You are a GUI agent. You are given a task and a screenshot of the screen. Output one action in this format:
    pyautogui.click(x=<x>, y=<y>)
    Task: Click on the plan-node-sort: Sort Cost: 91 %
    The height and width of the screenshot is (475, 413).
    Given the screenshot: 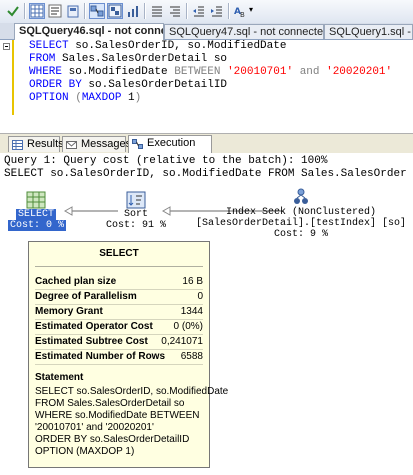 What is the action you would take?
    pyautogui.click(x=136, y=211)
    